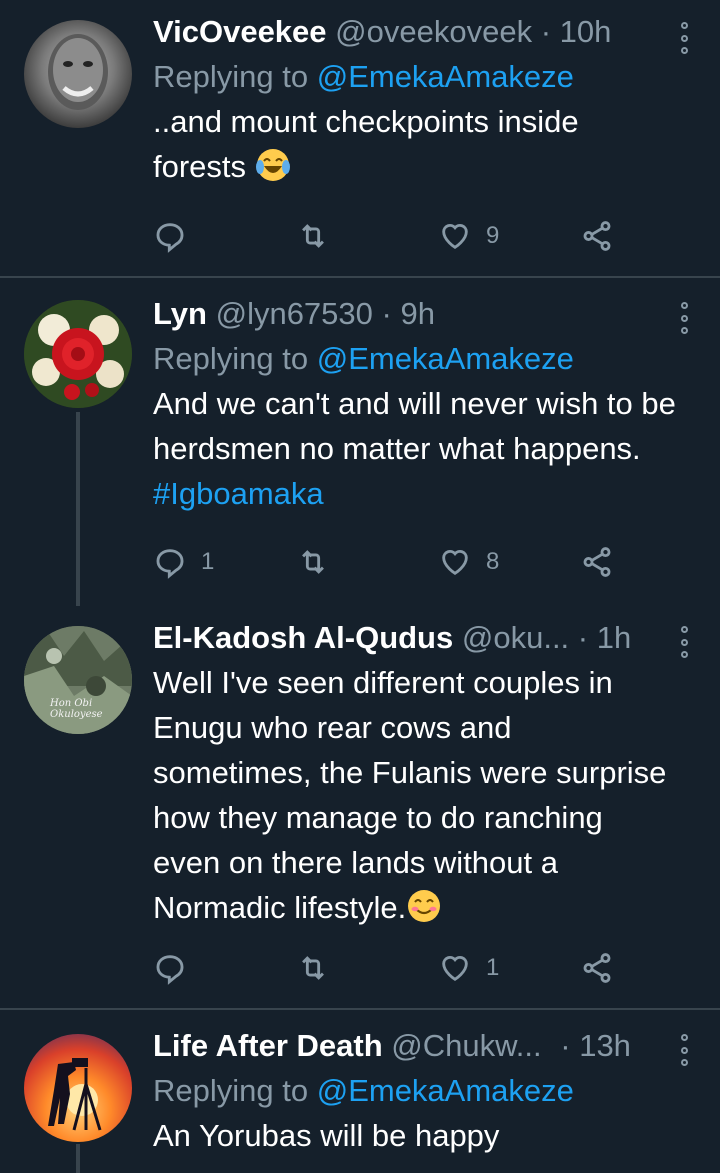 The image size is (720, 1173). What do you see at coordinates (393, 562) in the screenshot?
I see `tweet-actions: 1 8` at bounding box center [393, 562].